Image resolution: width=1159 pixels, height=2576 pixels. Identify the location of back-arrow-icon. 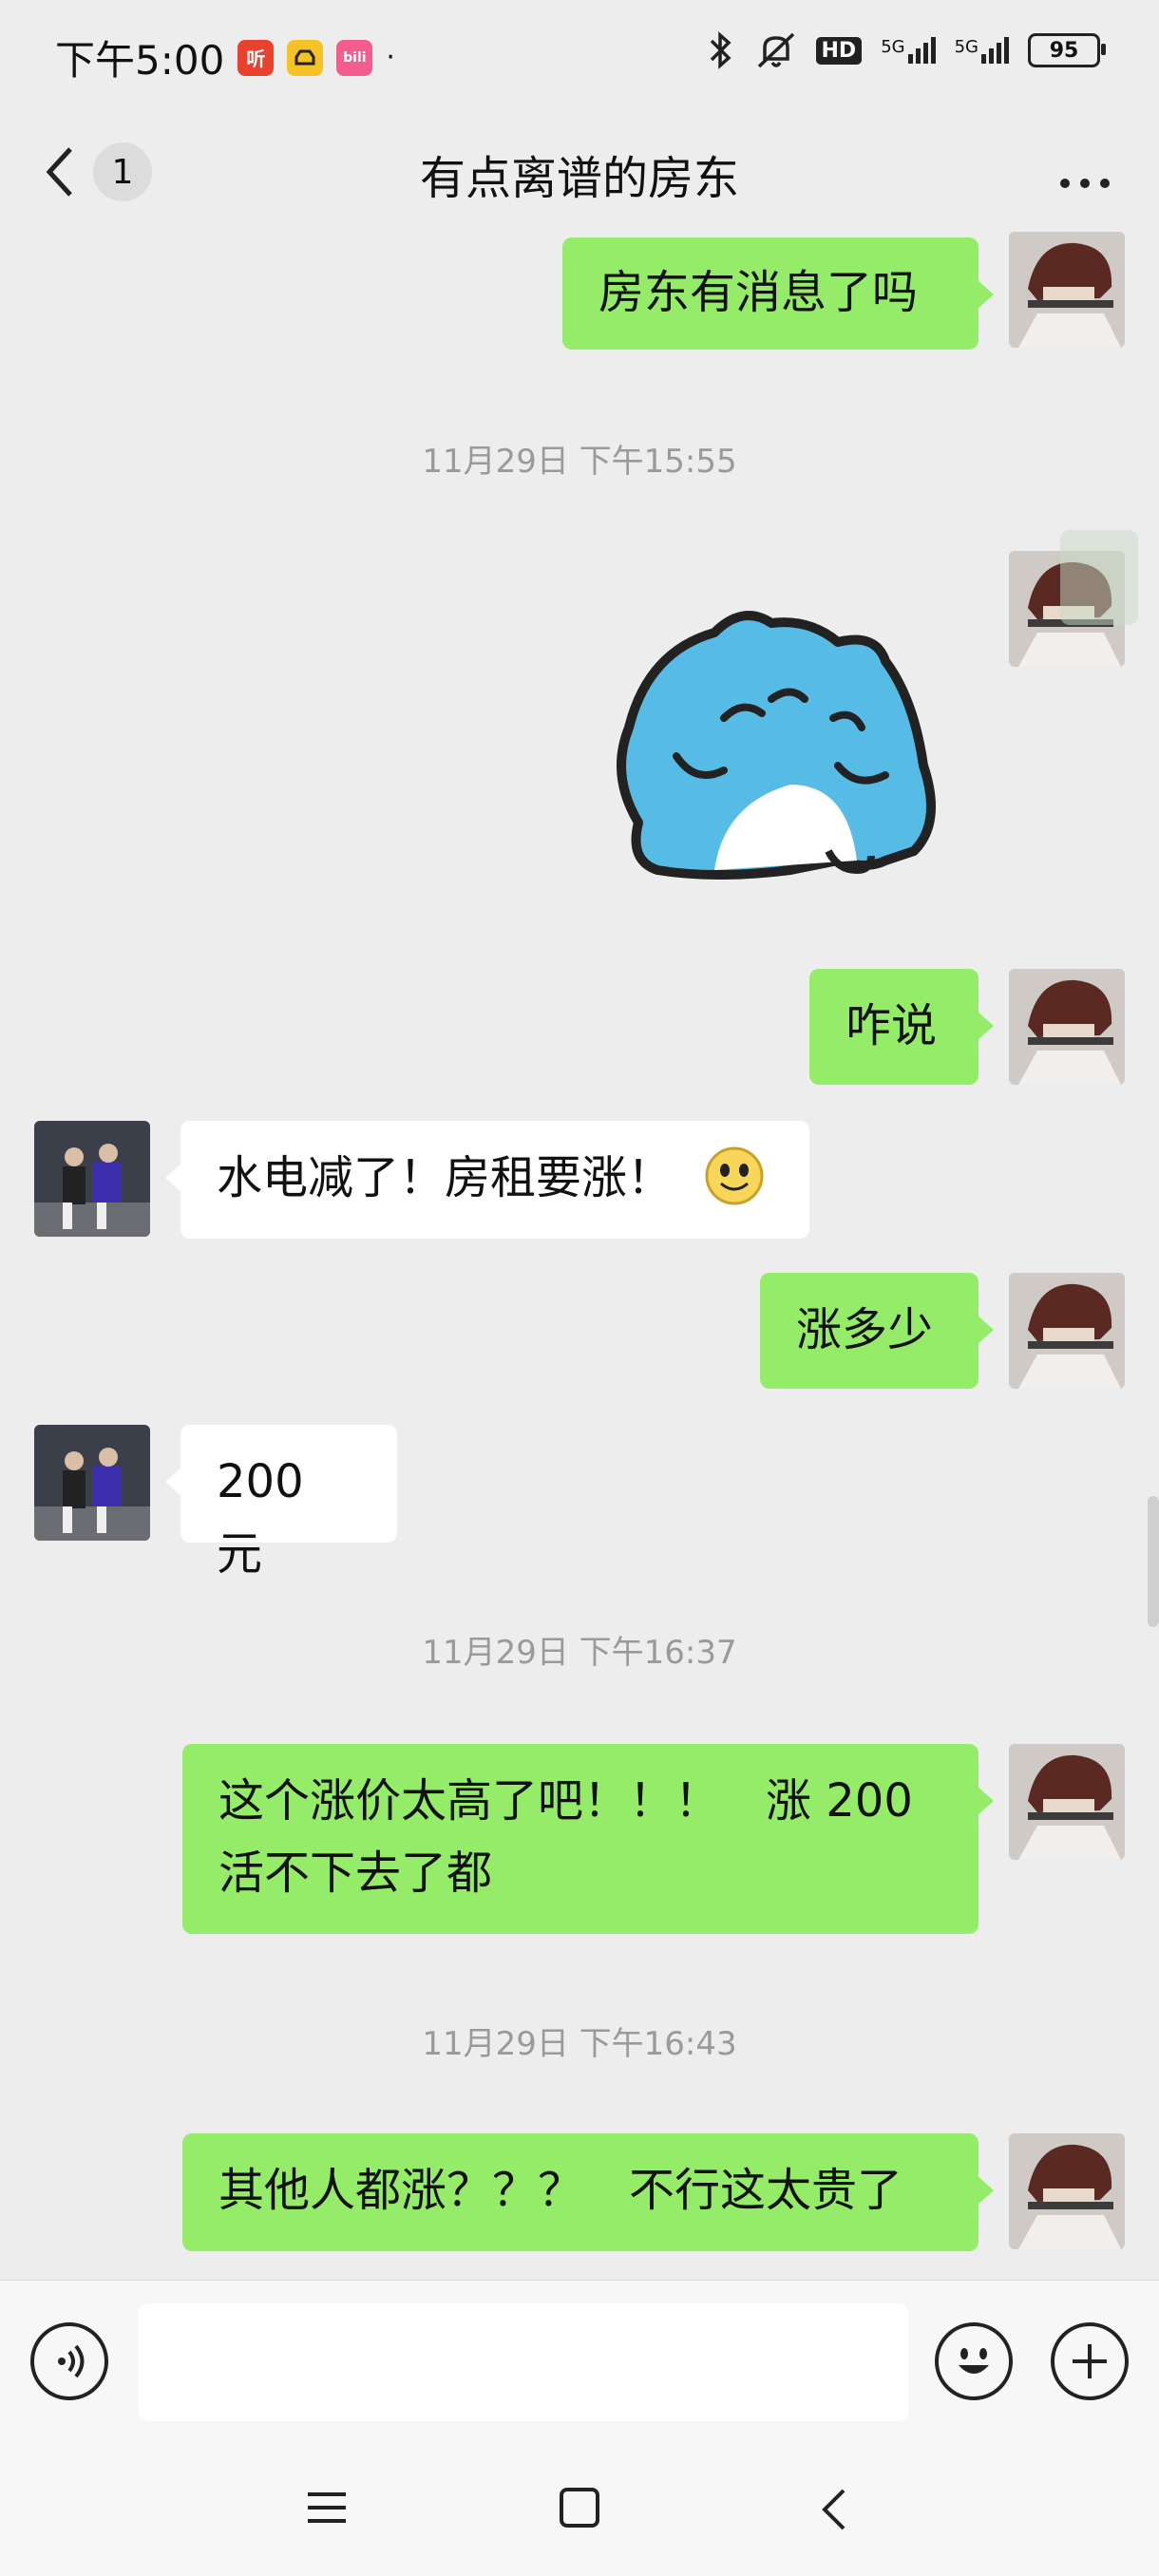
(834, 2509).